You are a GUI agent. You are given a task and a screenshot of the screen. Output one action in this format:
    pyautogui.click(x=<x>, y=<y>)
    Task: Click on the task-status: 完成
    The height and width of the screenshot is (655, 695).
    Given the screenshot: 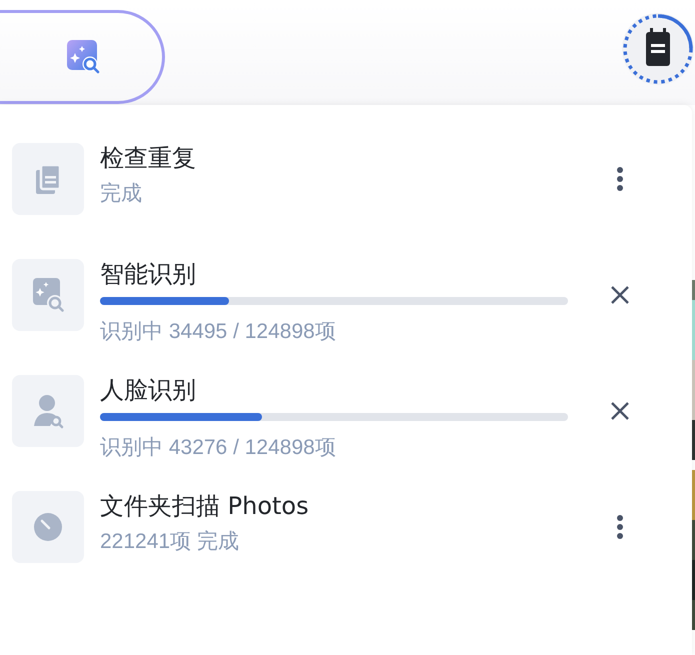 What is the action you would take?
    pyautogui.click(x=121, y=194)
    